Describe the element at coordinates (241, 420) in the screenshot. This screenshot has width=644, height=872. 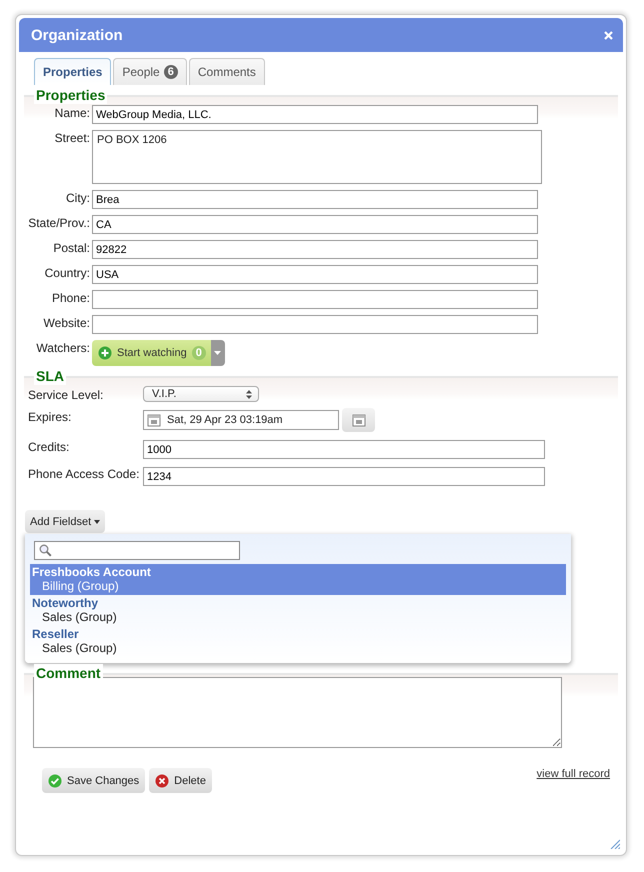
I see `date-field: Sat, 29 Apr 23 03:19am` at that location.